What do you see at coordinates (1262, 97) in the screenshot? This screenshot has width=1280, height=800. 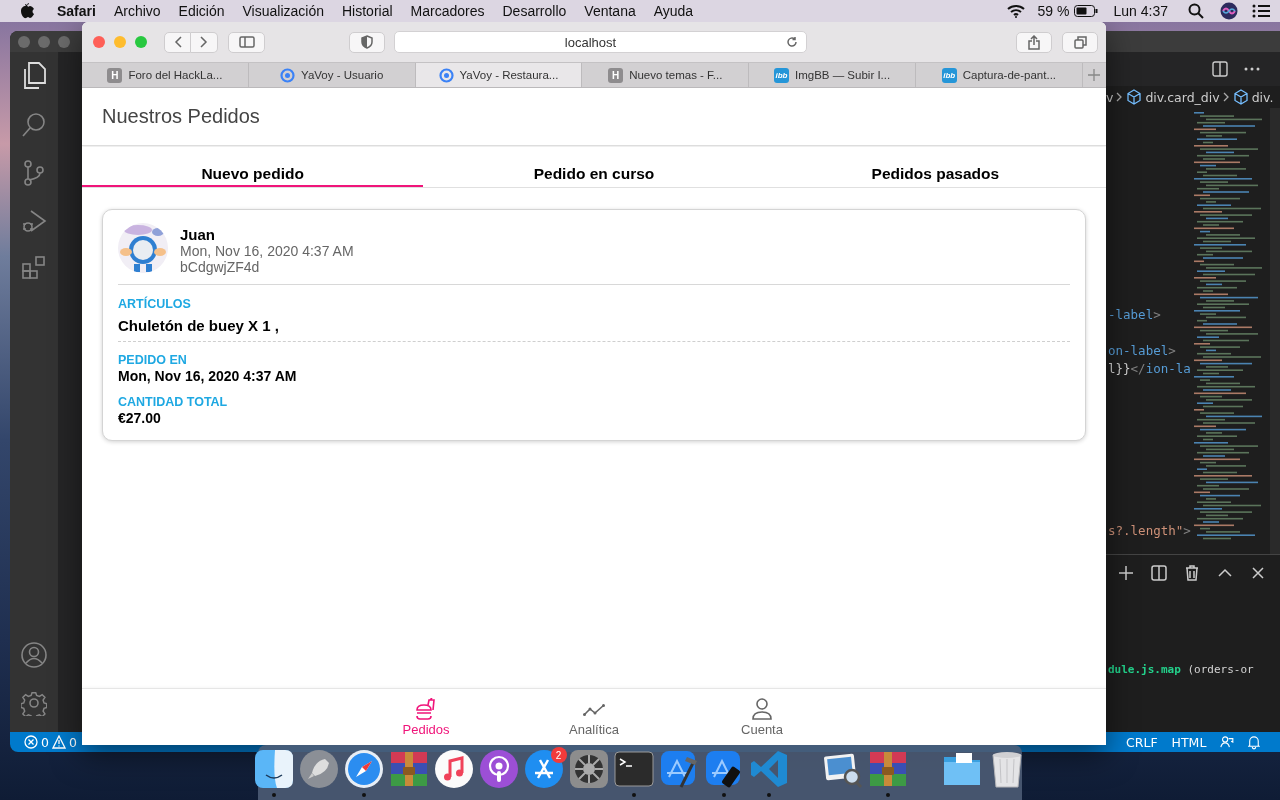 I see `breadcrumb-item: div.` at bounding box center [1262, 97].